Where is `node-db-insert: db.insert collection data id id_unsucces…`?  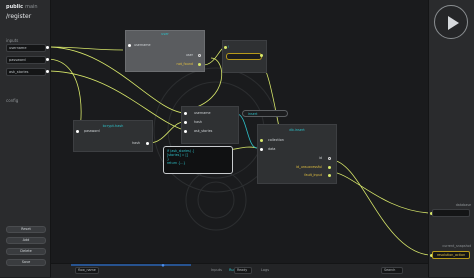
node-db-insert: db.insert collection data id id_unsucces… is located at coordinates (297, 154).